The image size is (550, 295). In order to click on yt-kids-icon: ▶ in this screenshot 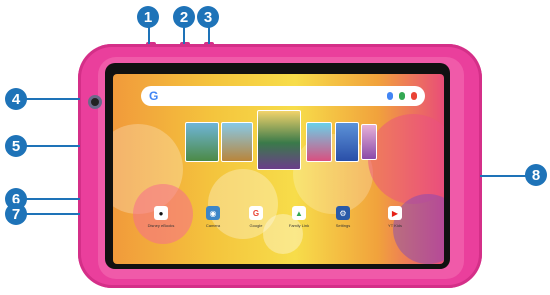, I will do `click(395, 213)`.